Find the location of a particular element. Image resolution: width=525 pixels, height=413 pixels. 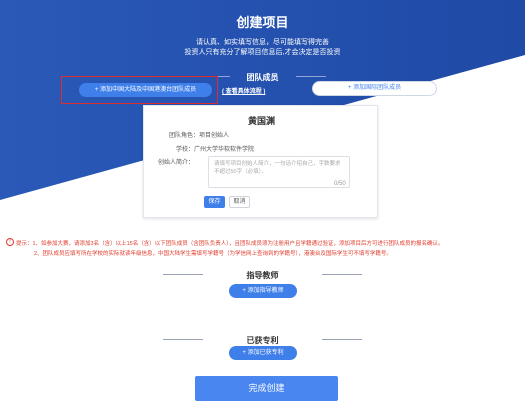

member-name: 黄国渊 is located at coordinates (261, 121).